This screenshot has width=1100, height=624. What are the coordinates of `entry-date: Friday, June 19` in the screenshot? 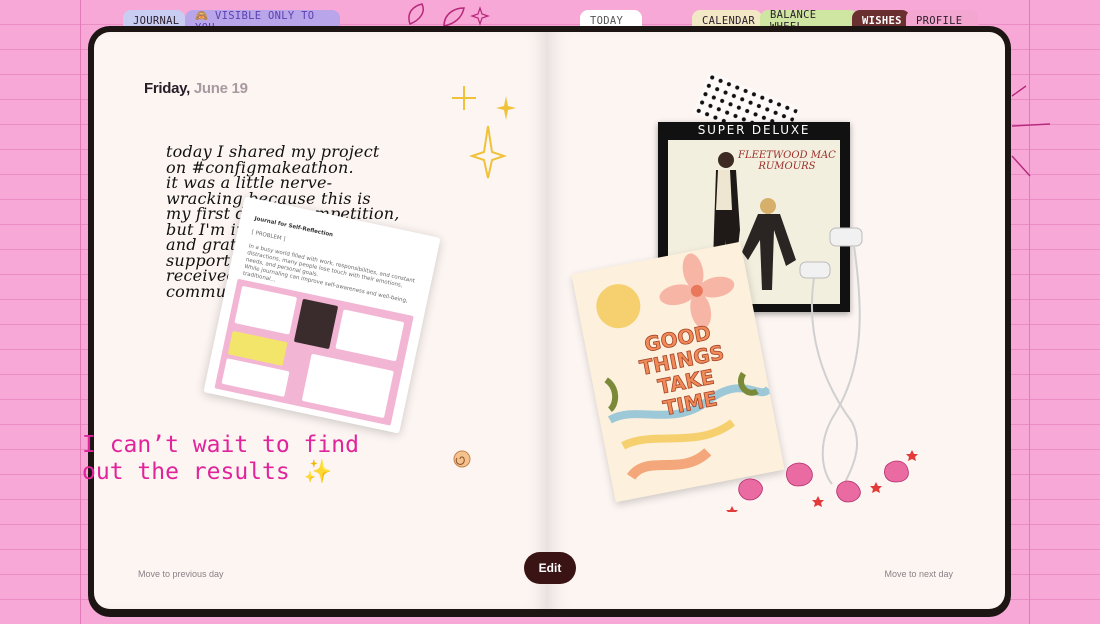 It's located at (196, 88).